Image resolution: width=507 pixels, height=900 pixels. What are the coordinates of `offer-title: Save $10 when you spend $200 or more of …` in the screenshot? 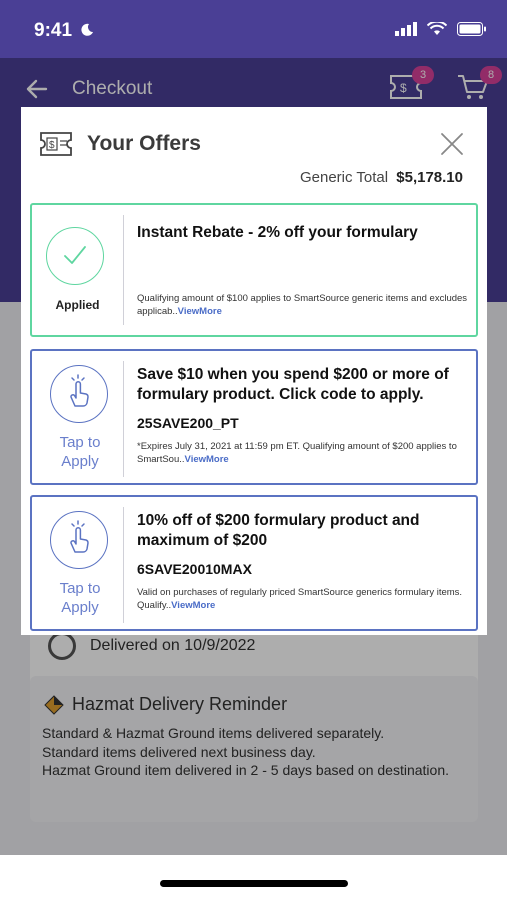 It's located at (293, 384).